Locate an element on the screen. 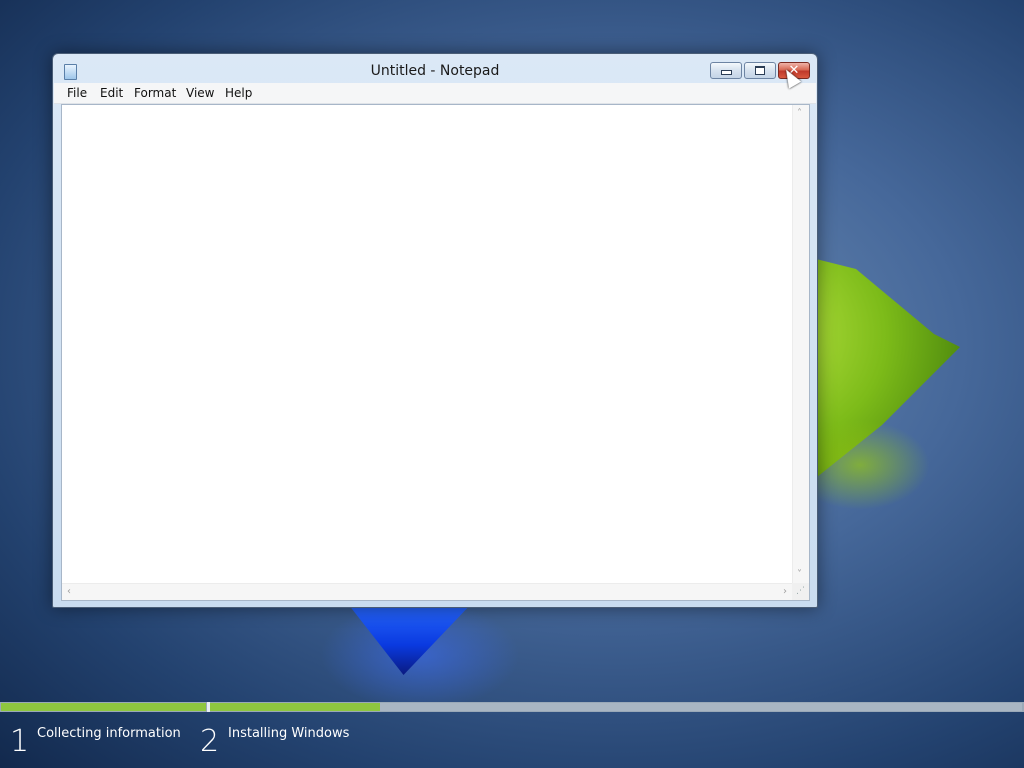 The width and height of the screenshot is (1024, 768). minimize-button is located at coordinates (726, 70).